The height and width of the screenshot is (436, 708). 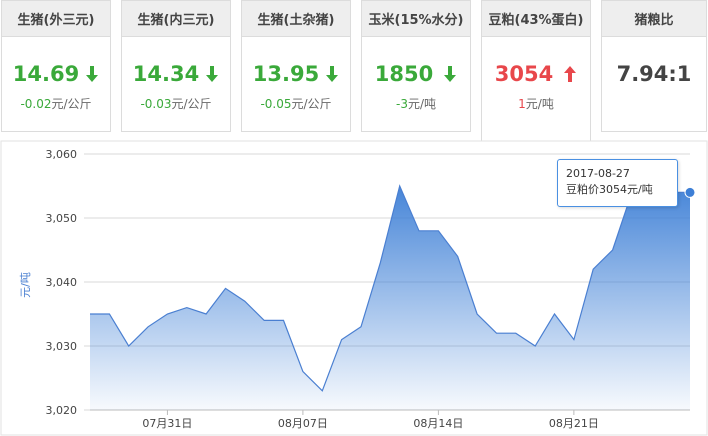 I want to click on card-price: 14.34, so click(x=176, y=74).